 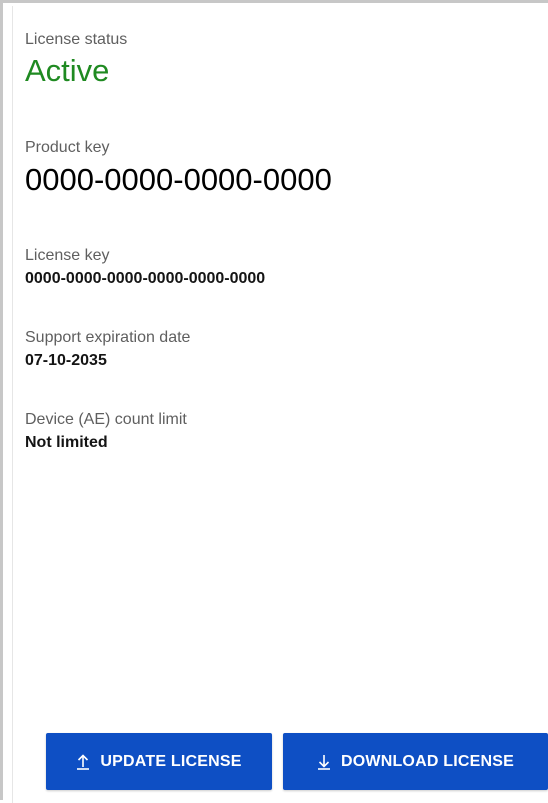 What do you see at coordinates (67, 147) in the screenshot?
I see `product-key-label: Product key` at bounding box center [67, 147].